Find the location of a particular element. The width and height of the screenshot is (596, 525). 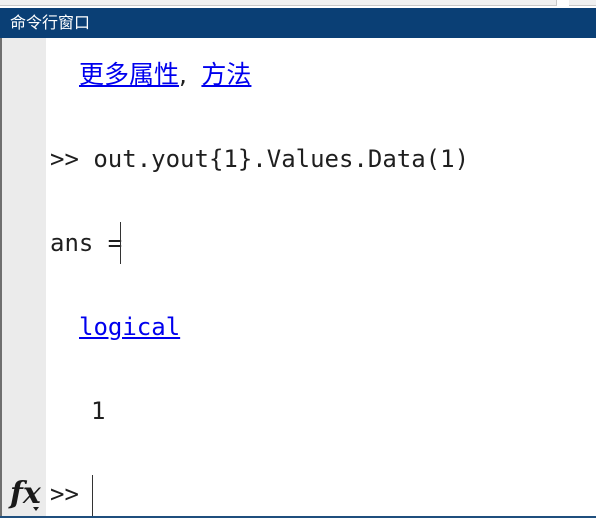

top-edge is located at coordinates (298, 4).